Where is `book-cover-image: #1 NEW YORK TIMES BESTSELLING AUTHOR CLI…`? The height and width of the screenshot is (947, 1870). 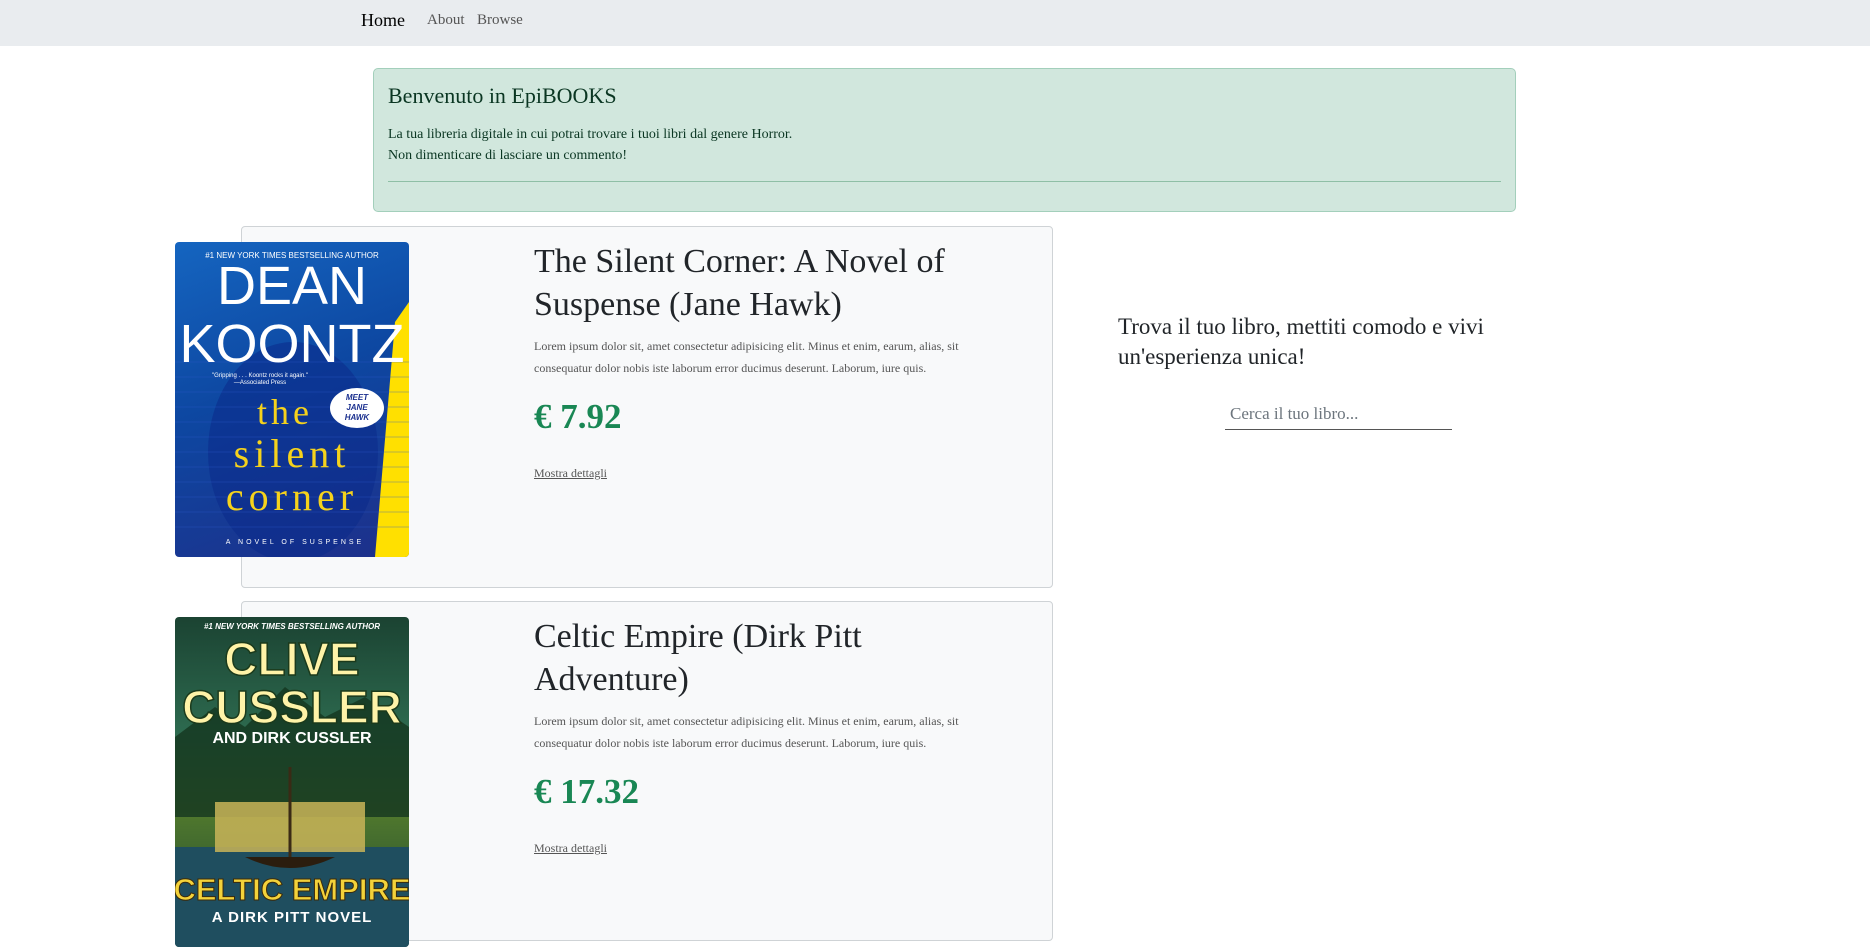
book-cover-image: #1 NEW YORK TIMES BESTSELLING AUTHOR CLI… is located at coordinates (292, 782).